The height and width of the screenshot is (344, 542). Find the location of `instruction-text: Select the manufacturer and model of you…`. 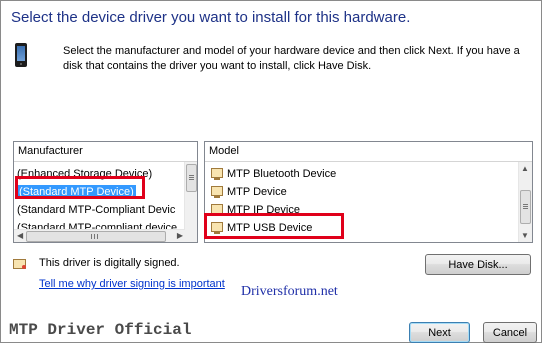

instruction-text: Select the manufacturer and model of you… is located at coordinates (291, 58).